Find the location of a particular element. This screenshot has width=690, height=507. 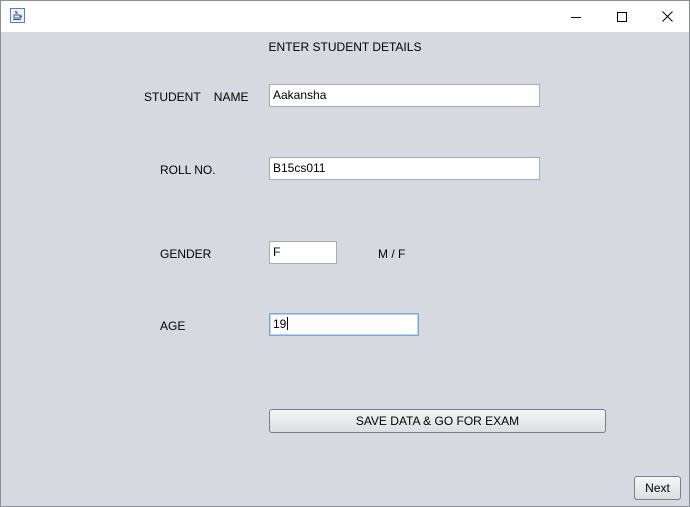

age-label: AGE is located at coordinates (173, 326).